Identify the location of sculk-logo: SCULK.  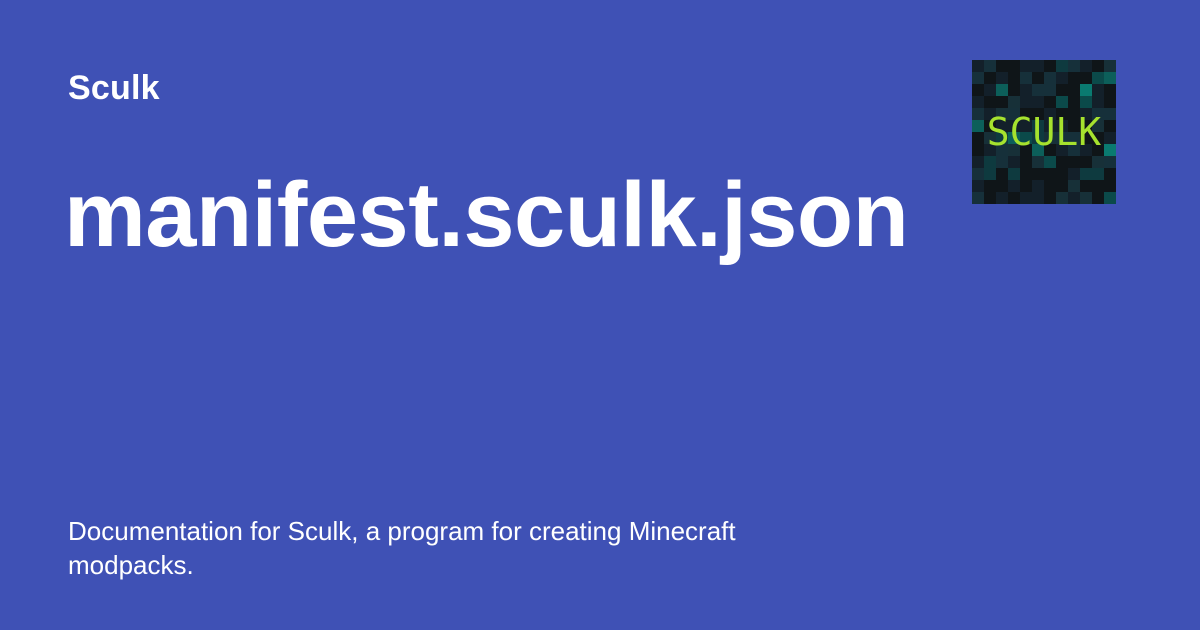
(1044, 132).